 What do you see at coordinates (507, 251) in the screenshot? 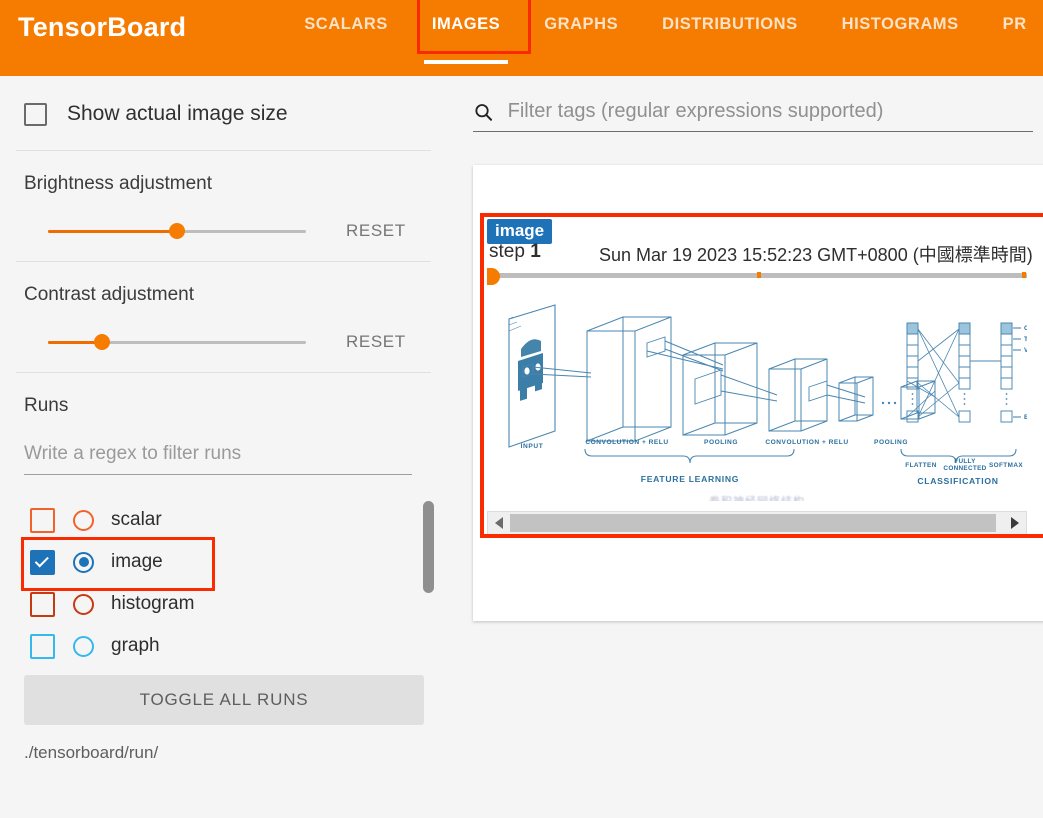
I see `step-prefix: step` at bounding box center [507, 251].